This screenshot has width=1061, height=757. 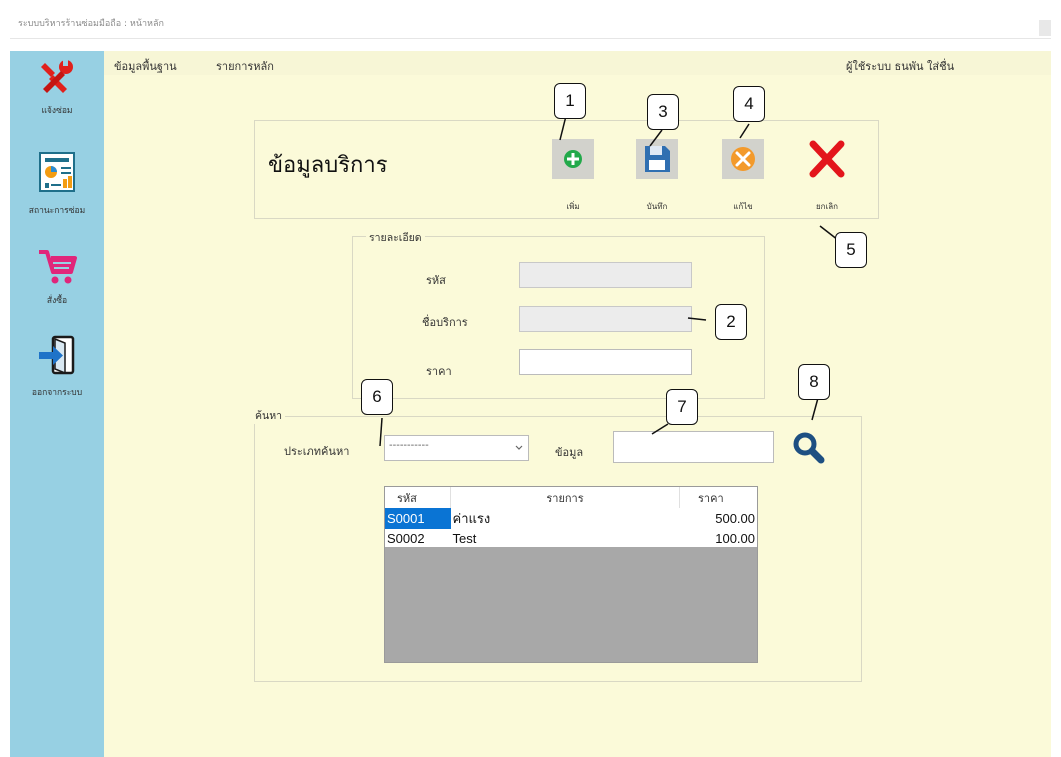 I want to click on callout-2: 2, so click(x=731, y=322).